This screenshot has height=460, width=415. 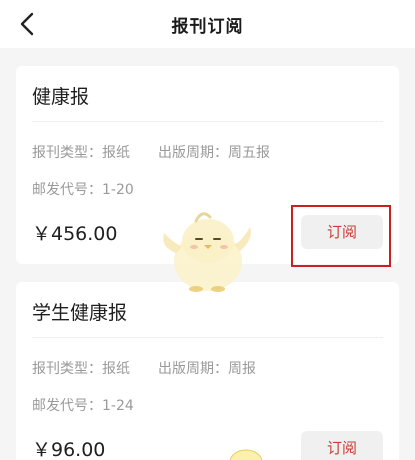 I want to click on newspaper-title: 学生健康报, so click(x=80, y=313).